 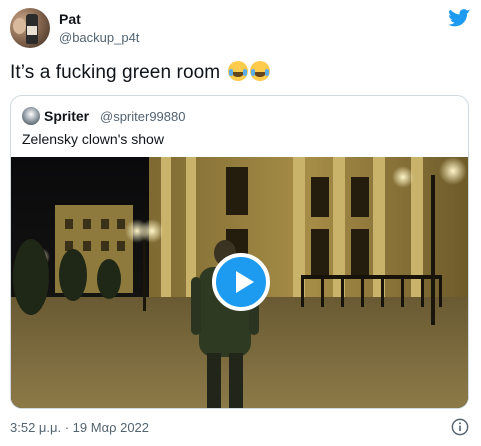 I want to click on user-display-name: Pat, so click(x=70, y=19).